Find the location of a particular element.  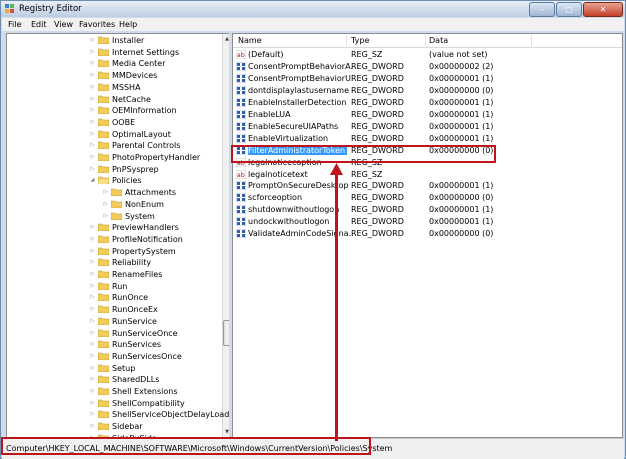

value-row: scforceoption REG_DWORD 0x00000000 (0) is located at coordinates (427, 198).